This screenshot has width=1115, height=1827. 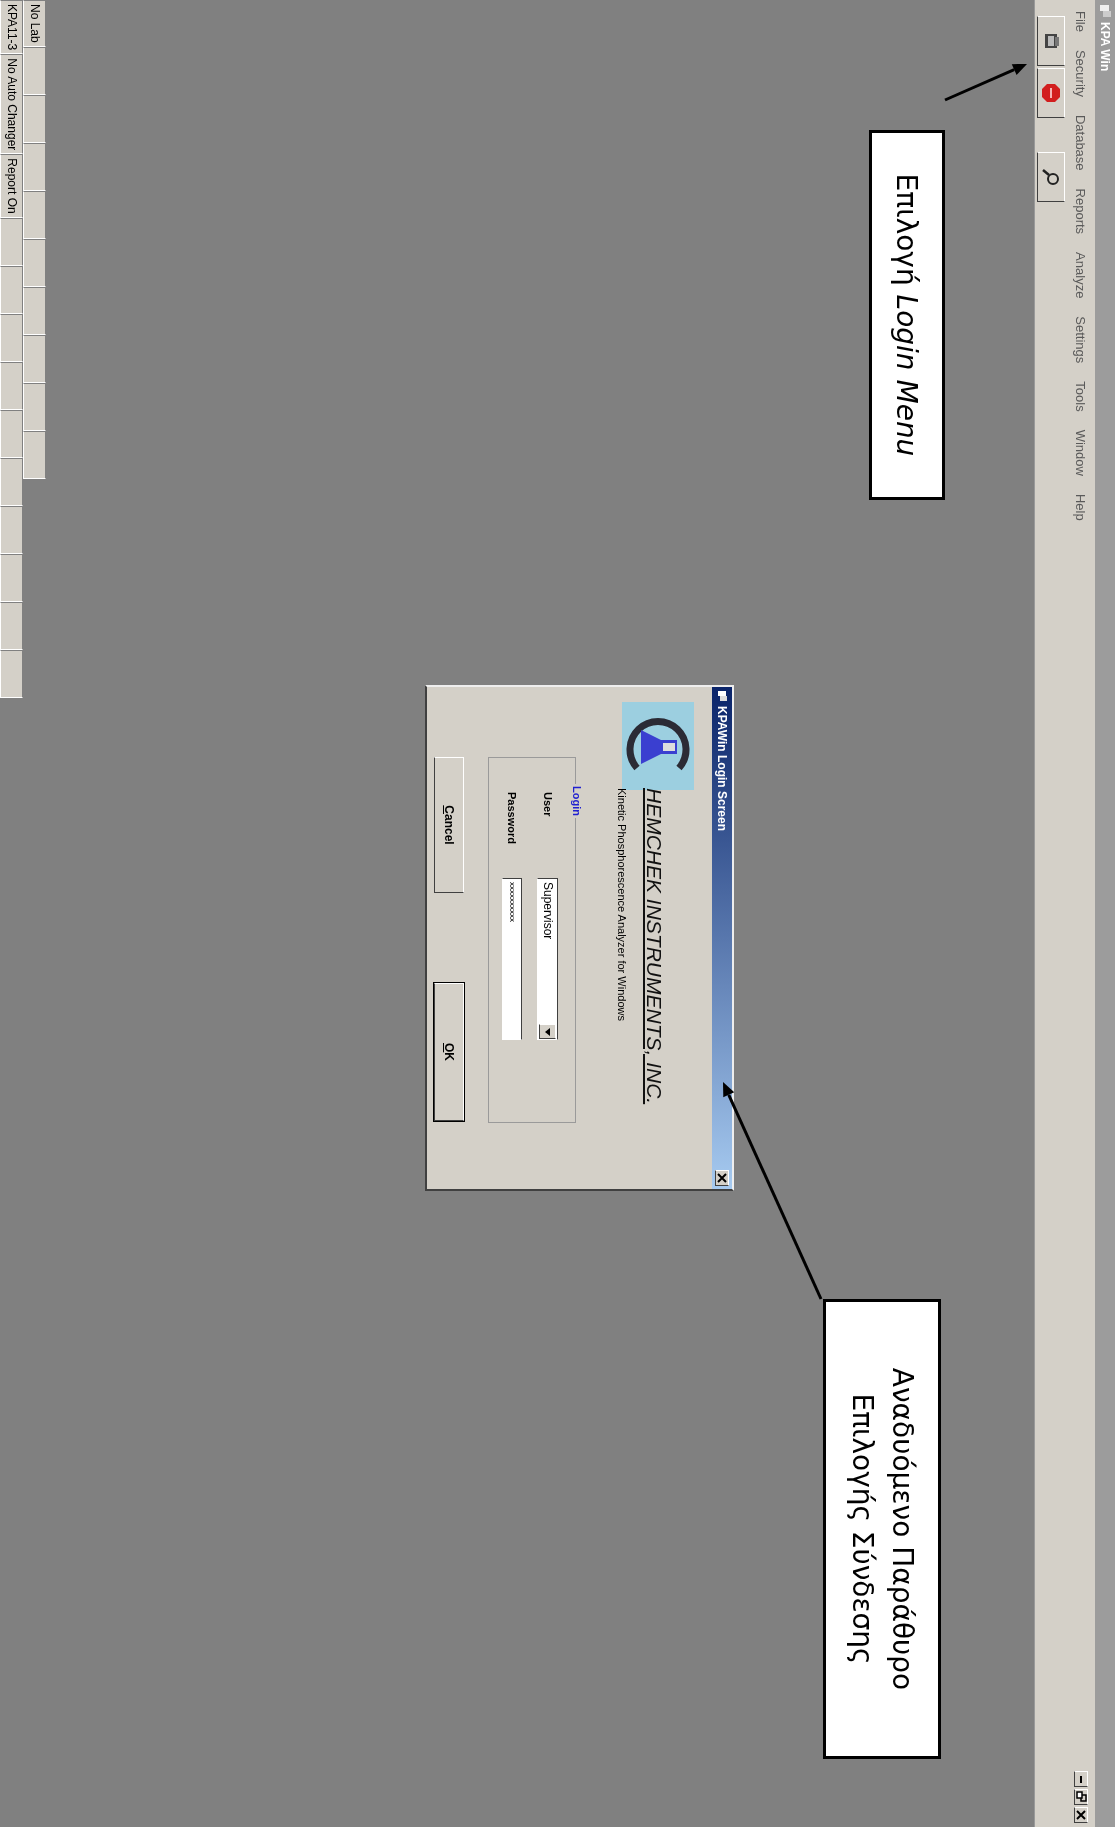 What do you see at coordinates (1081, 73) in the screenshot?
I see `menu-item: Security` at bounding box center [1081, 73].